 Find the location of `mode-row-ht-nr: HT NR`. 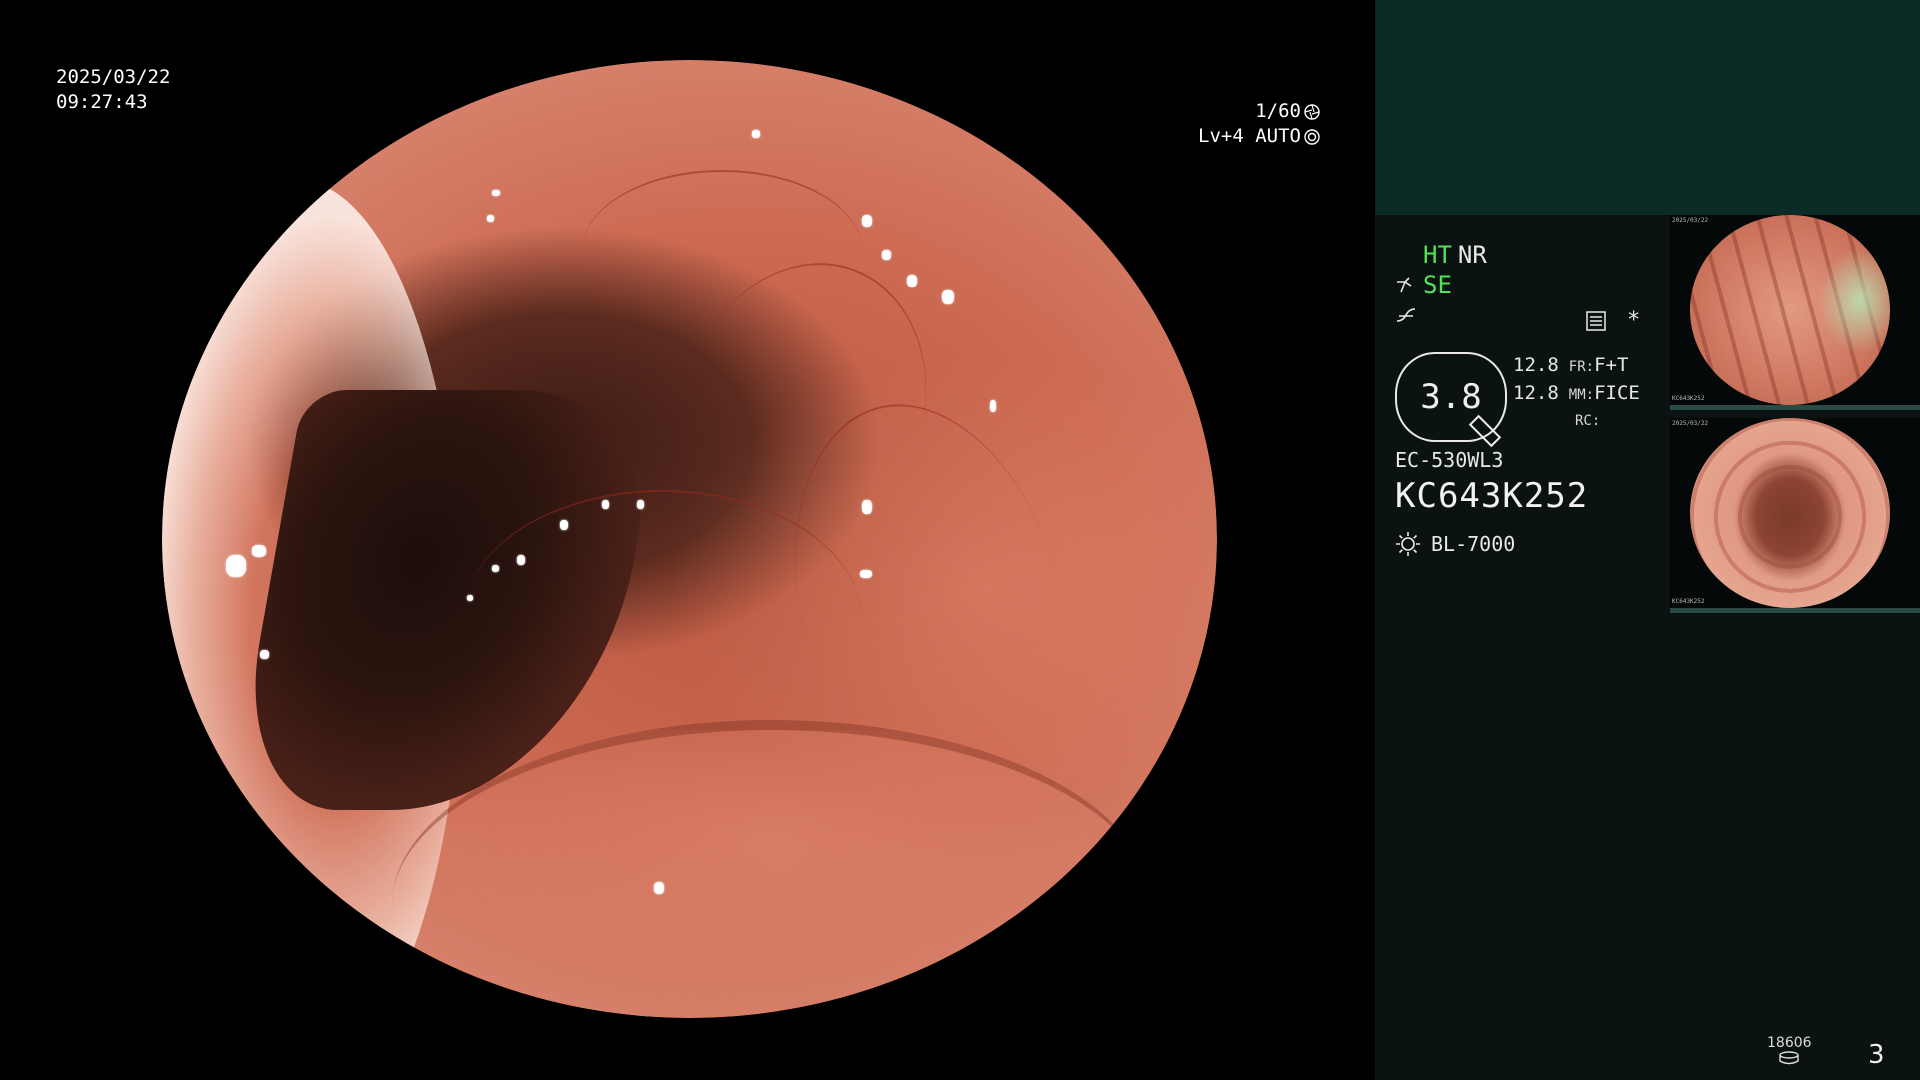

mode-row-ht-nr: HT NR is located at coordinates (1545, 255).